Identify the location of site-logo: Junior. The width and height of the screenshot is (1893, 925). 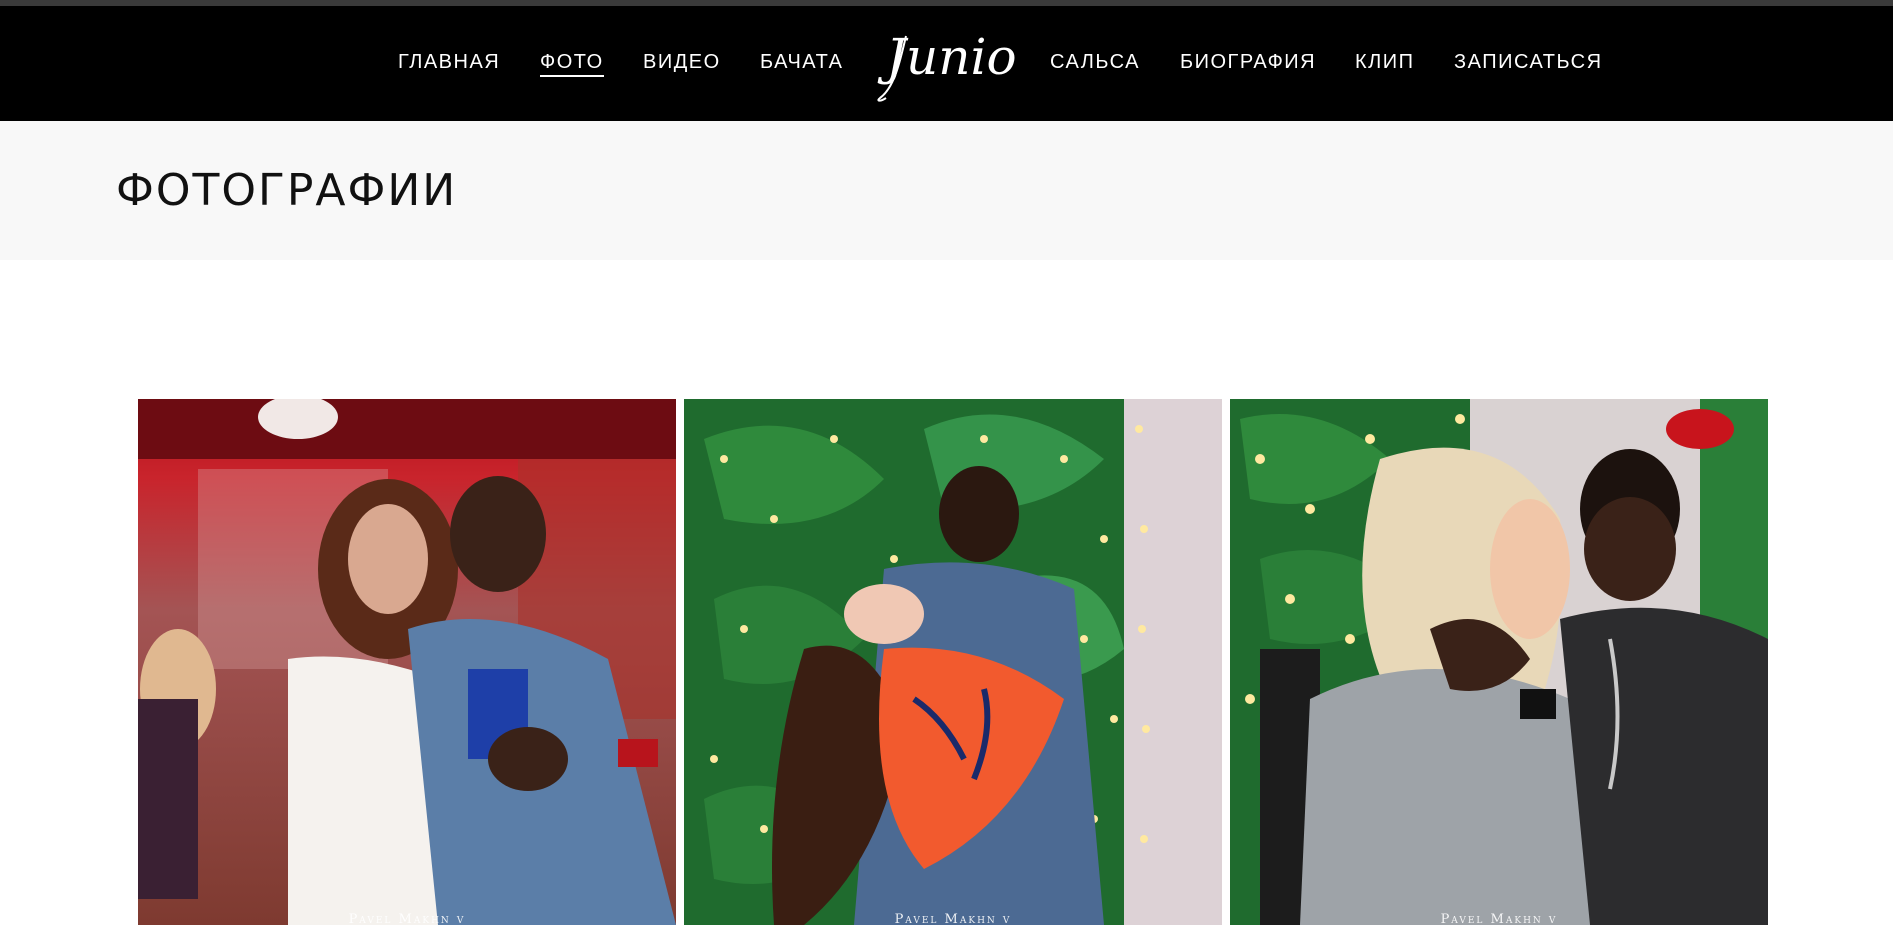
(960, 64).